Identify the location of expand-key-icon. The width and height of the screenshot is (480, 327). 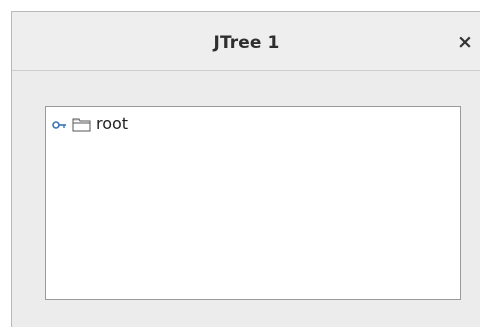
(60, 124).